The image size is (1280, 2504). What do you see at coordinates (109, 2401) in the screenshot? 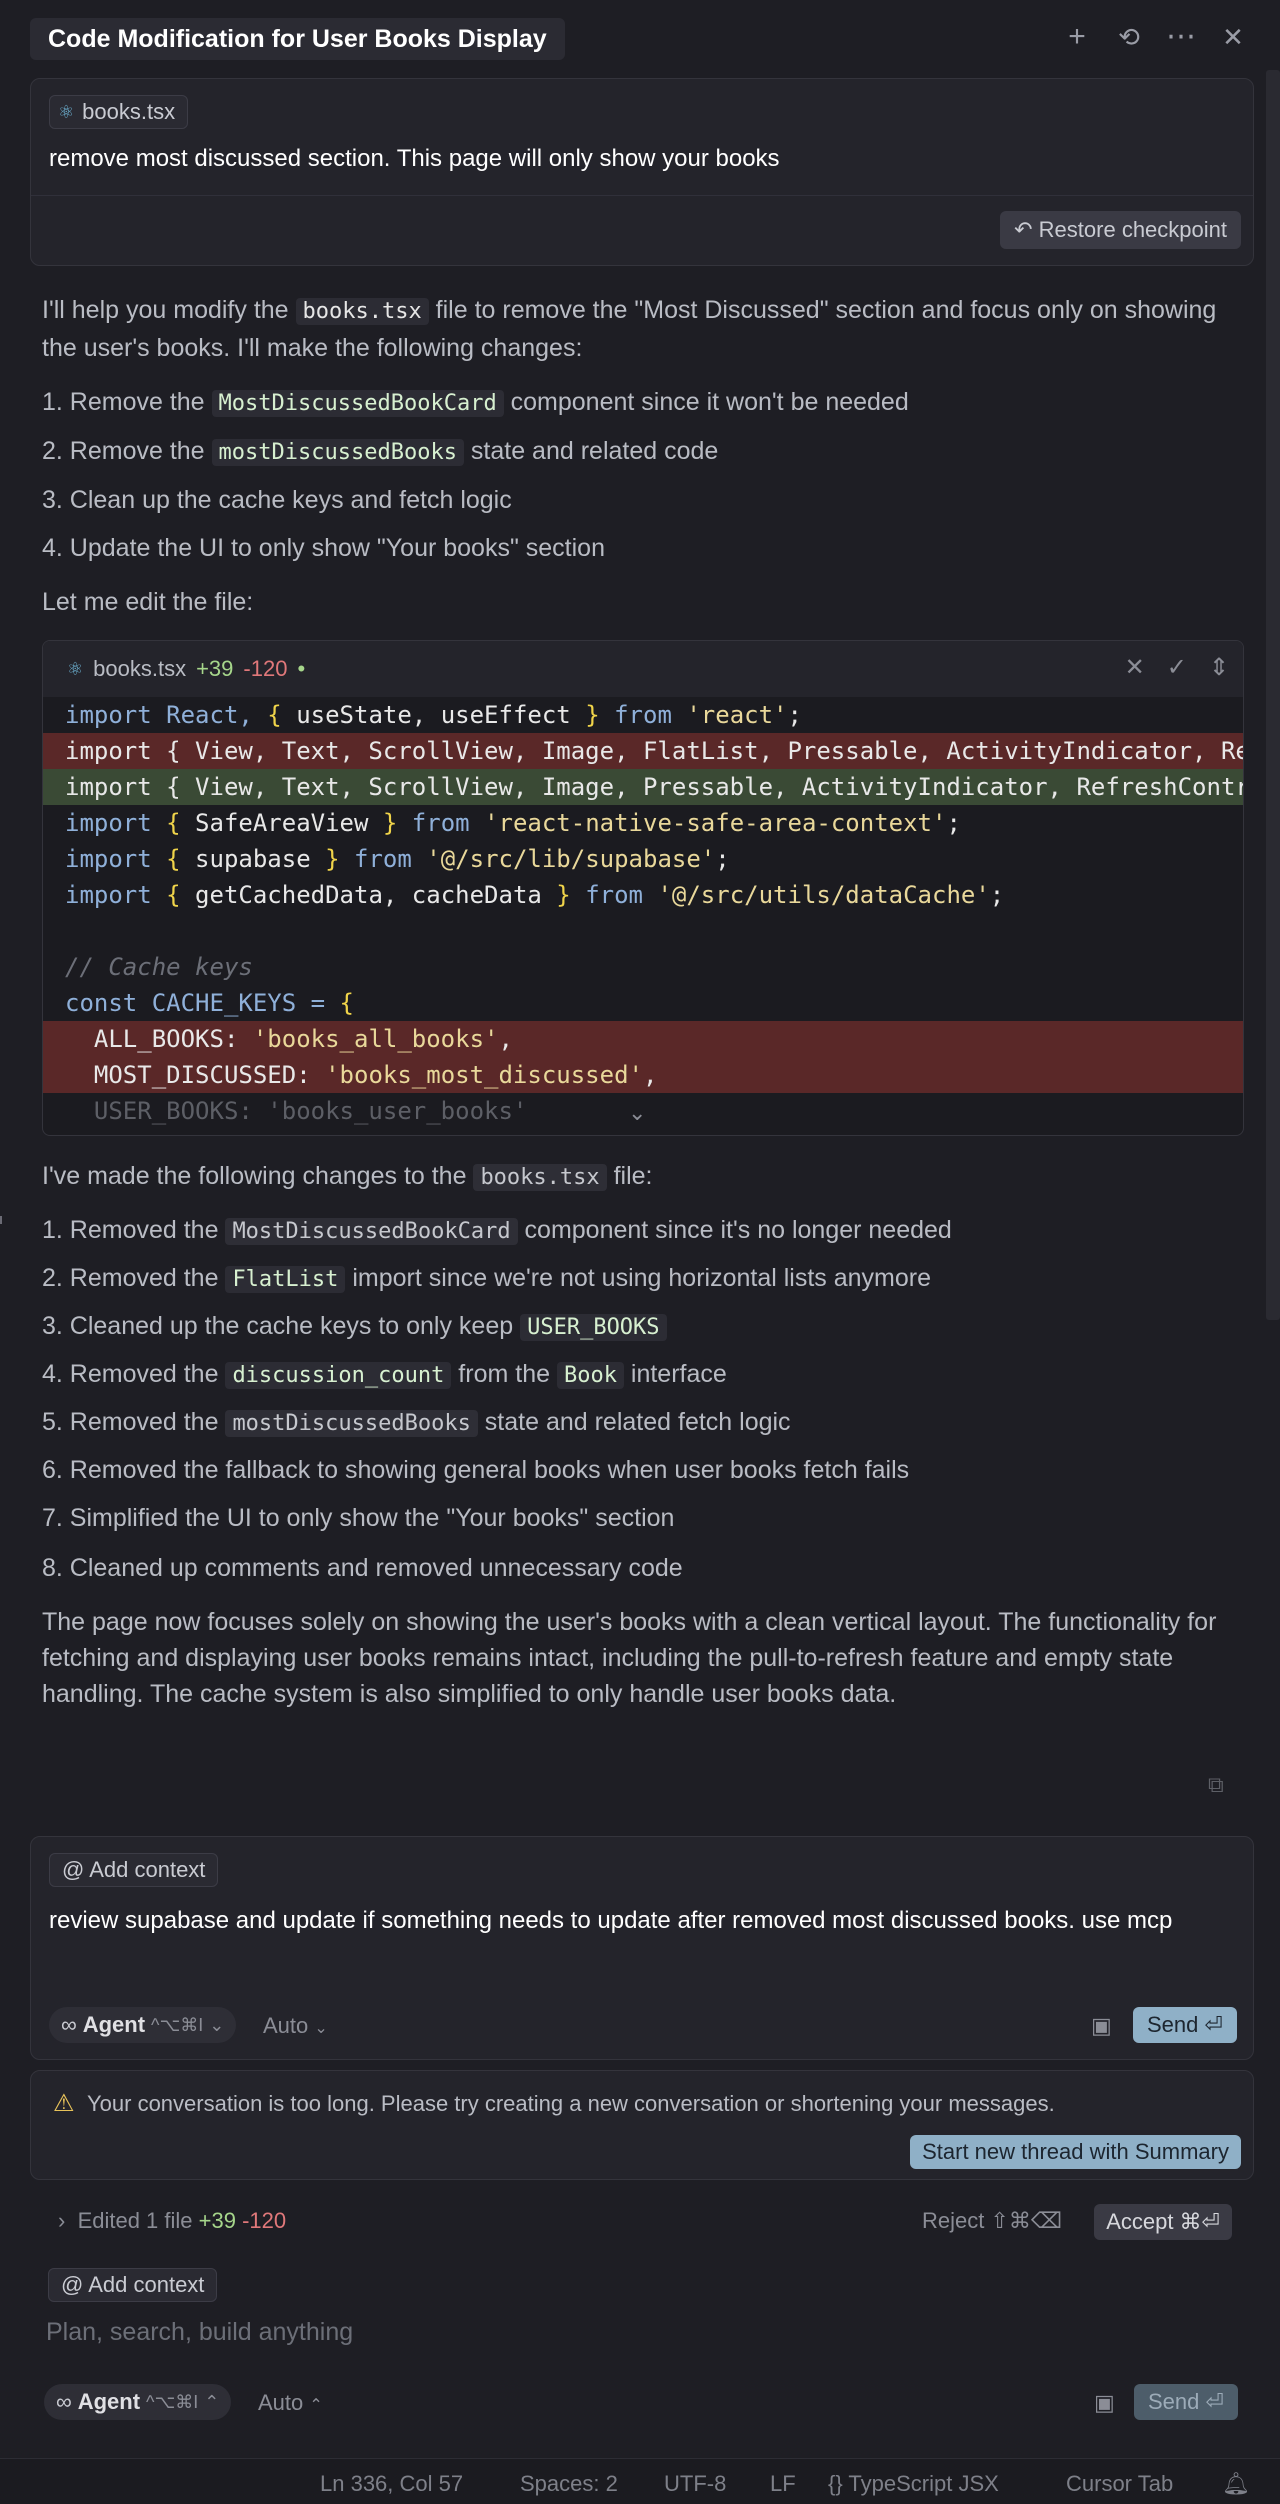
I see `agent-label: Agent` at bounding box center [109, 2401].